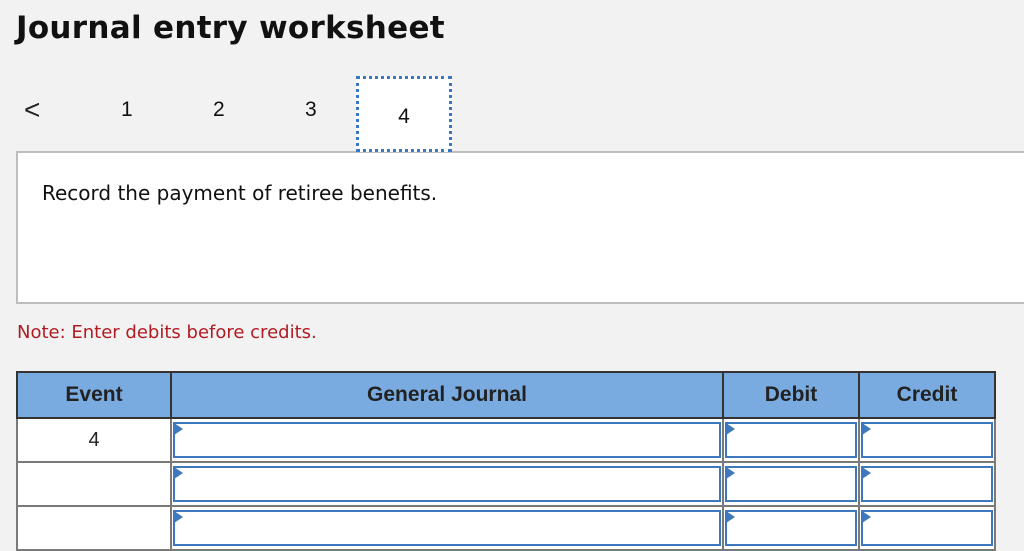 The image size is (1024, 551). I want to click on description-text: Record the payment of retiree benefits., so click(240, 193).